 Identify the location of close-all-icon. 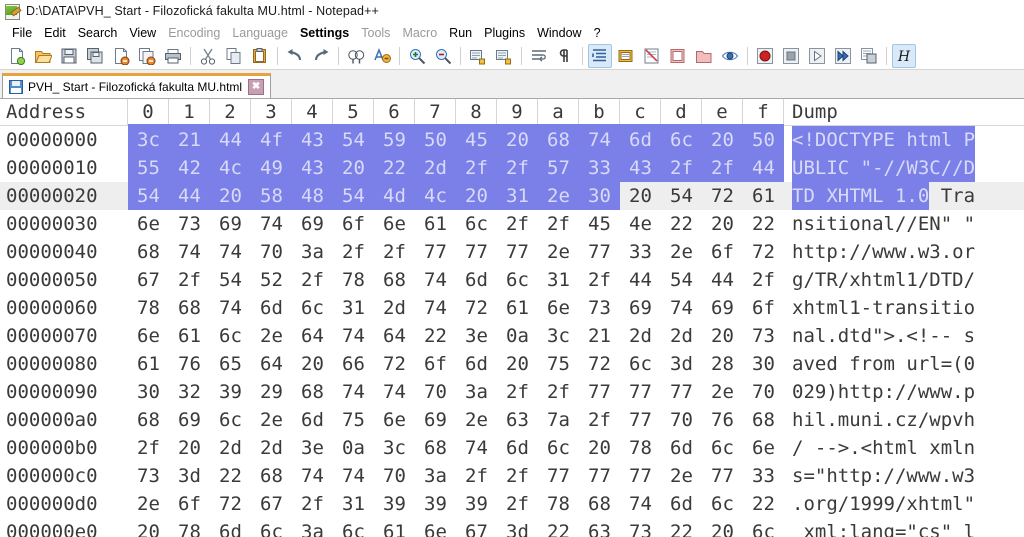
(147, 56).